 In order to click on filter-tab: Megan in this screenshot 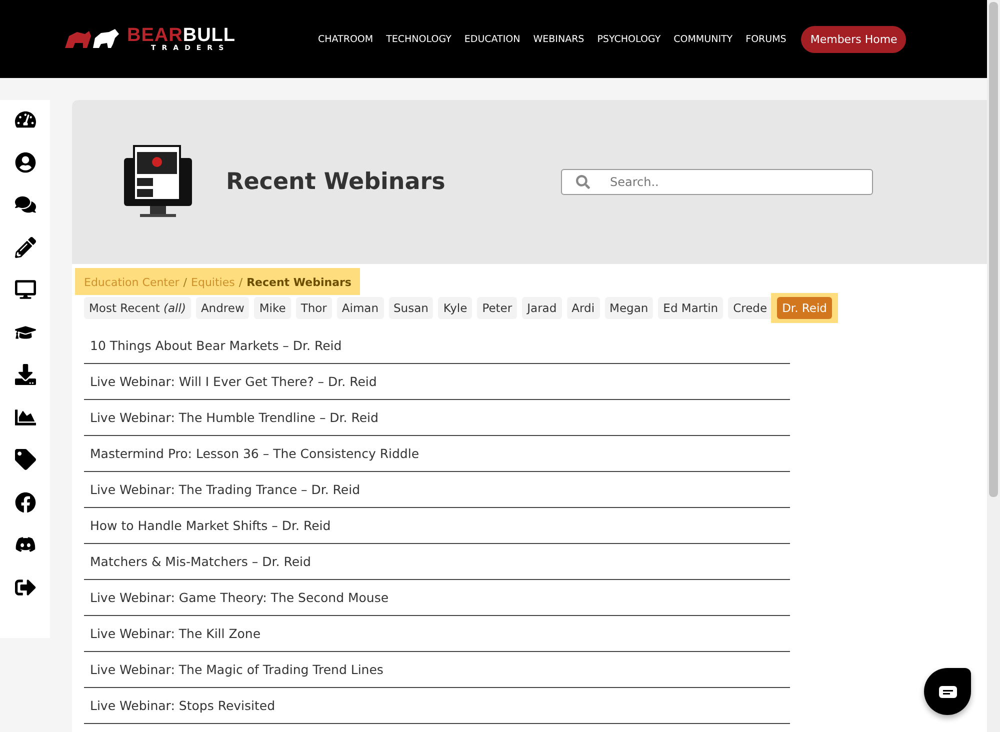, I will do `click(629, 308)`.